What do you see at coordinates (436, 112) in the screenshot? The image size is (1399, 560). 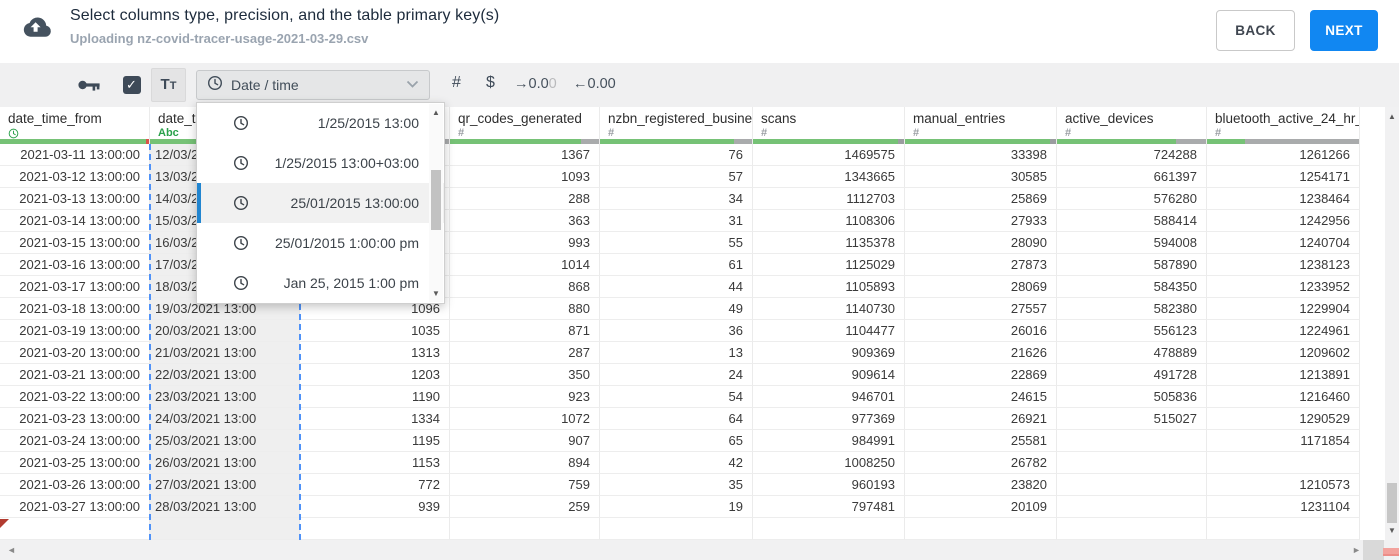 I see `menu-scroll-up-icon` at bounding box center [436, 112].